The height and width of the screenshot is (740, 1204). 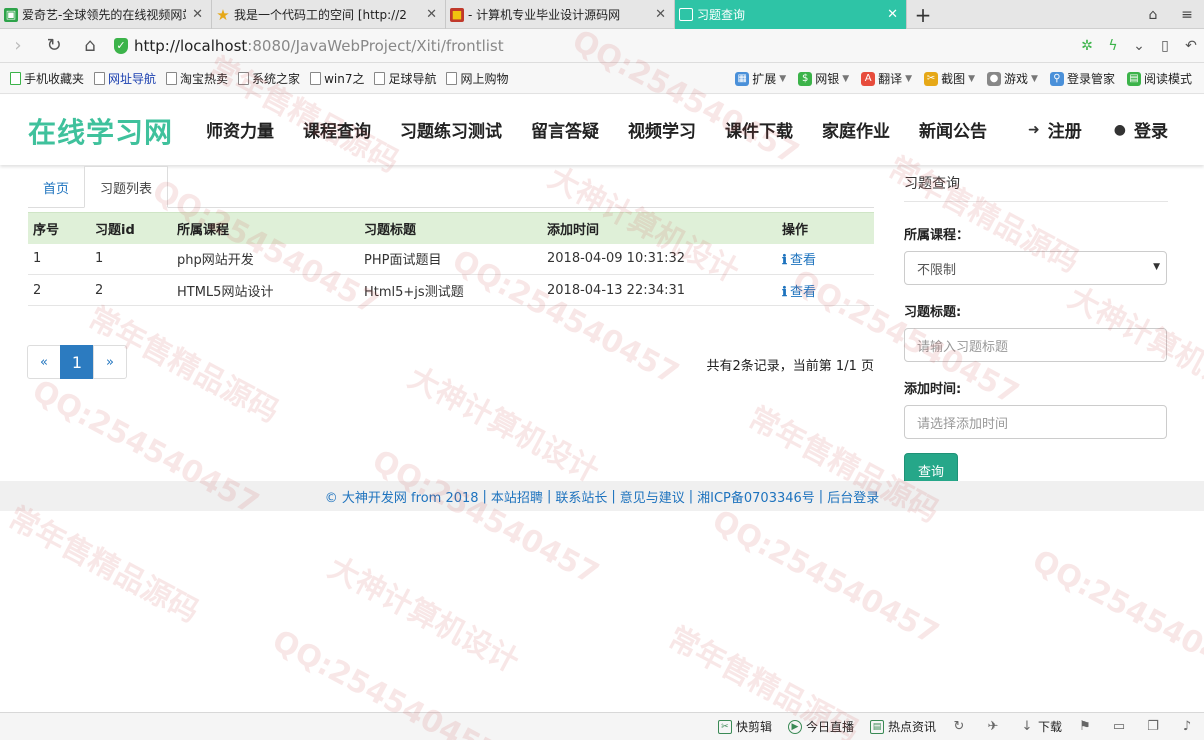 I want to click on status-download: ↓ 下载, so click(x=1041, y=726).